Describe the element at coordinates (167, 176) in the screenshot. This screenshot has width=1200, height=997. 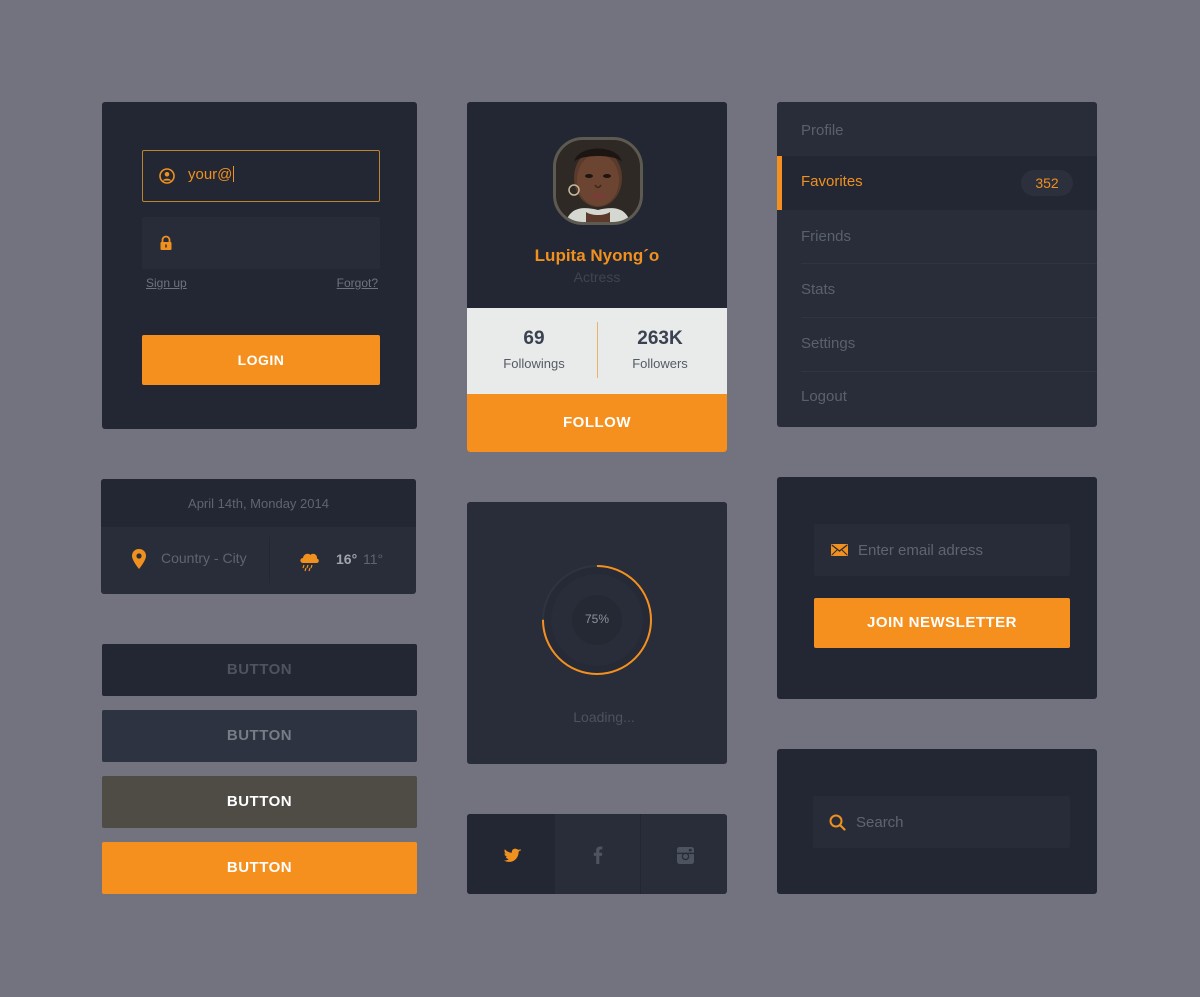
I see `user-circle-icon` at that location.